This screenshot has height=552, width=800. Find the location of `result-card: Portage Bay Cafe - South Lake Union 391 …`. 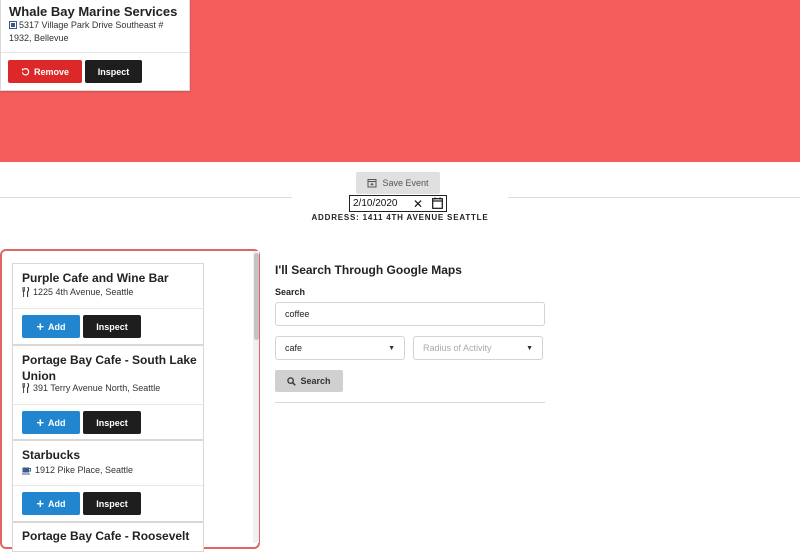

result-card: Portage Bay Cafe - South Lake Union 391 … is located at coordinates (108, 392).